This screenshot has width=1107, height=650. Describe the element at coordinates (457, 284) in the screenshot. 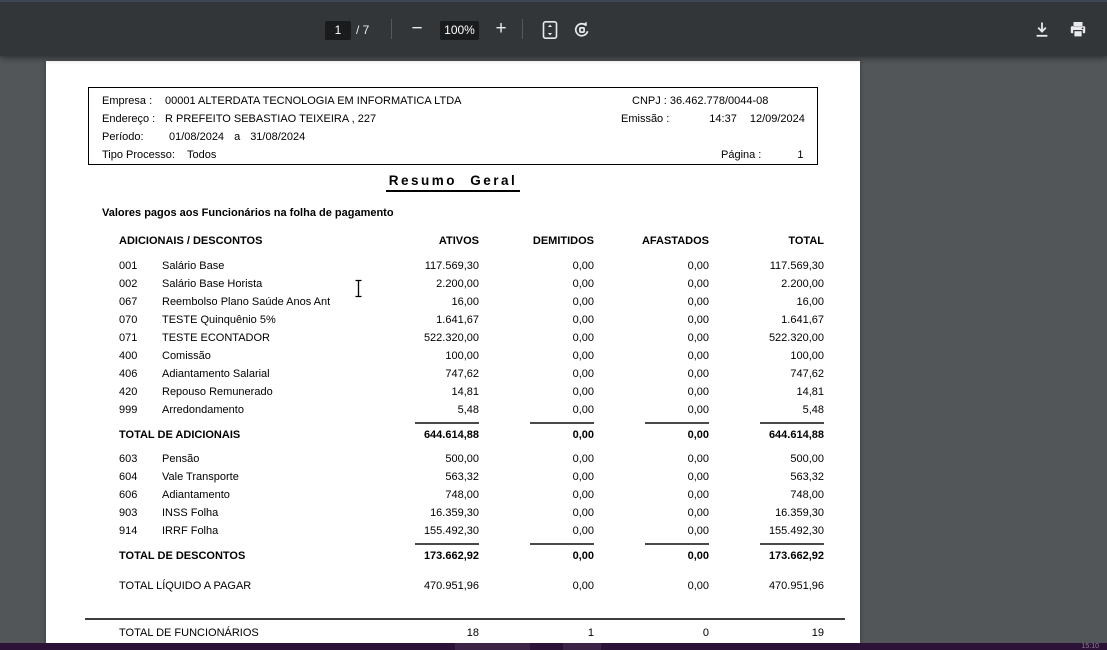

I see `cell-ativos: 2.200,00` at that location.